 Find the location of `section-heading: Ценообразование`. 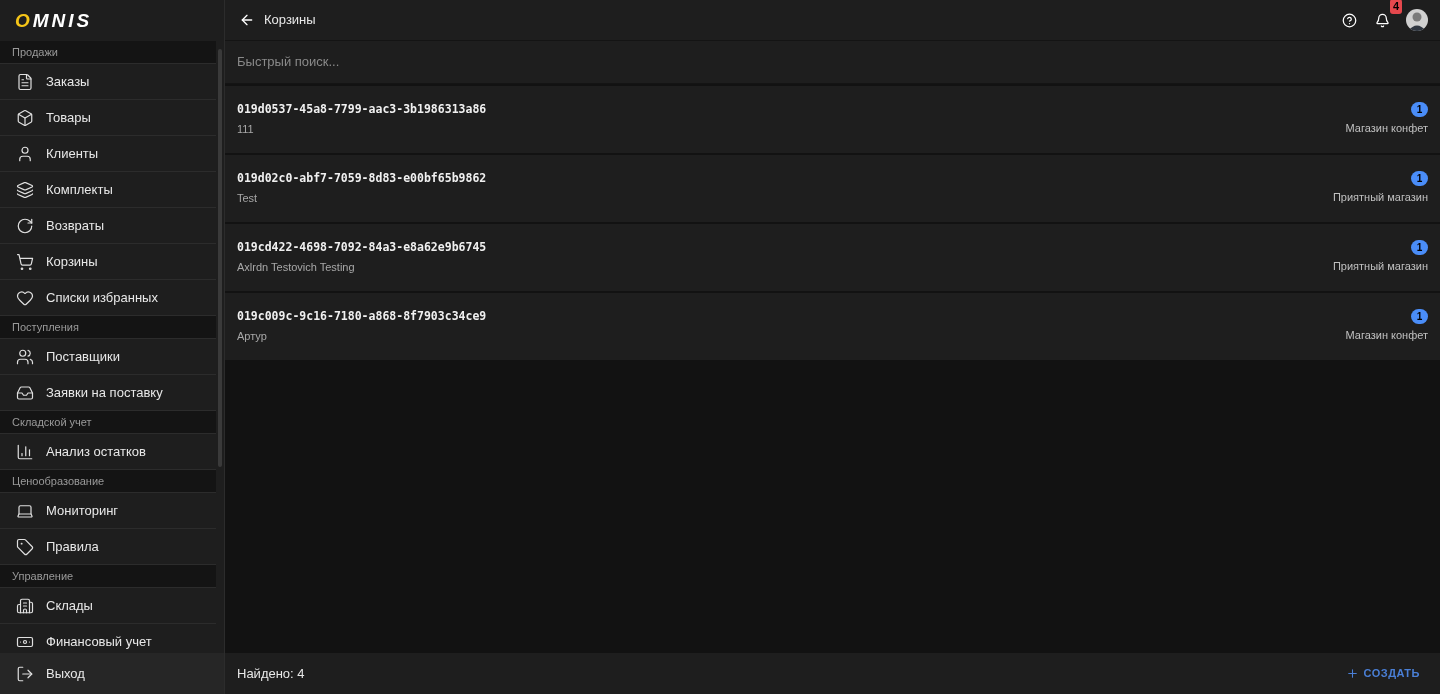

section-heading: Ценообразование is located at coordinates (58, 481).